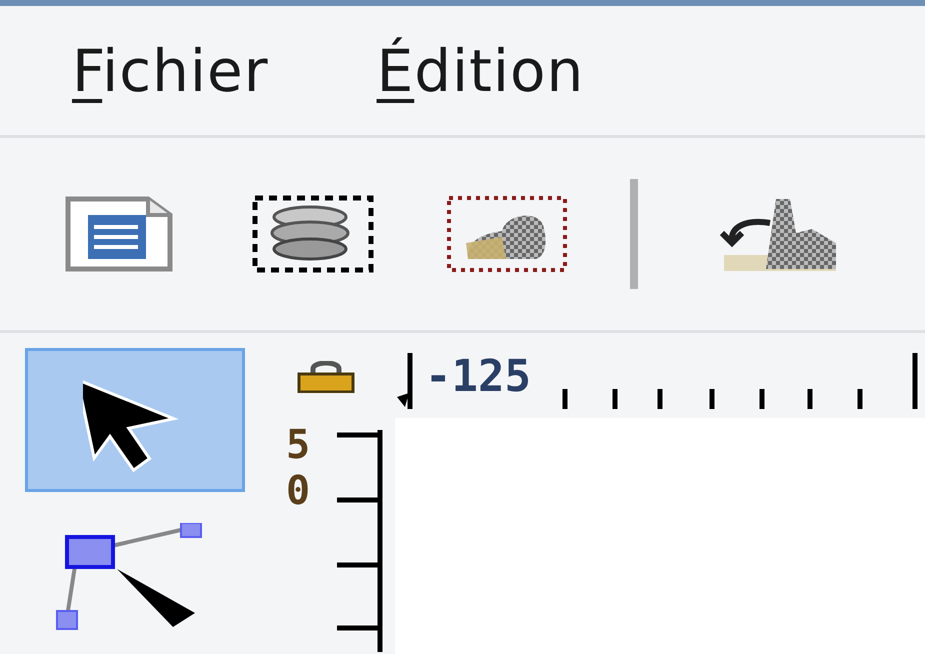 The image size is (925, 654). Describe the element at coordinates (478, 377) in the screenshot. I see `ruler-label: -125` at that location.